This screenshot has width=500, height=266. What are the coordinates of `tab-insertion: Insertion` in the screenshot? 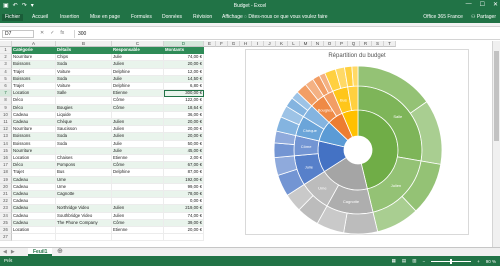 It's located at (69, 17).